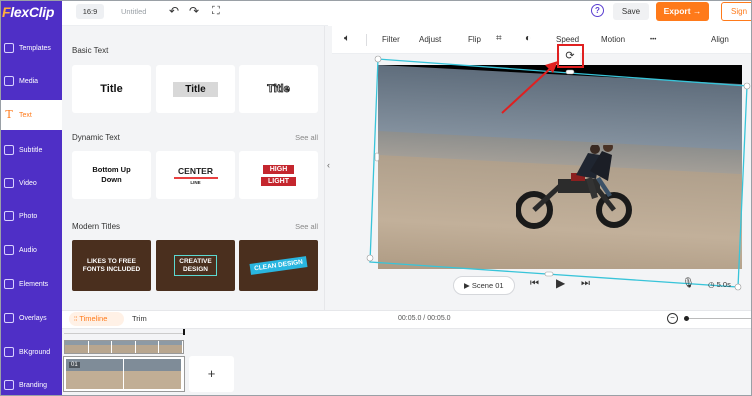  I want to click on clock-icon: ◷, so click(712, 284).